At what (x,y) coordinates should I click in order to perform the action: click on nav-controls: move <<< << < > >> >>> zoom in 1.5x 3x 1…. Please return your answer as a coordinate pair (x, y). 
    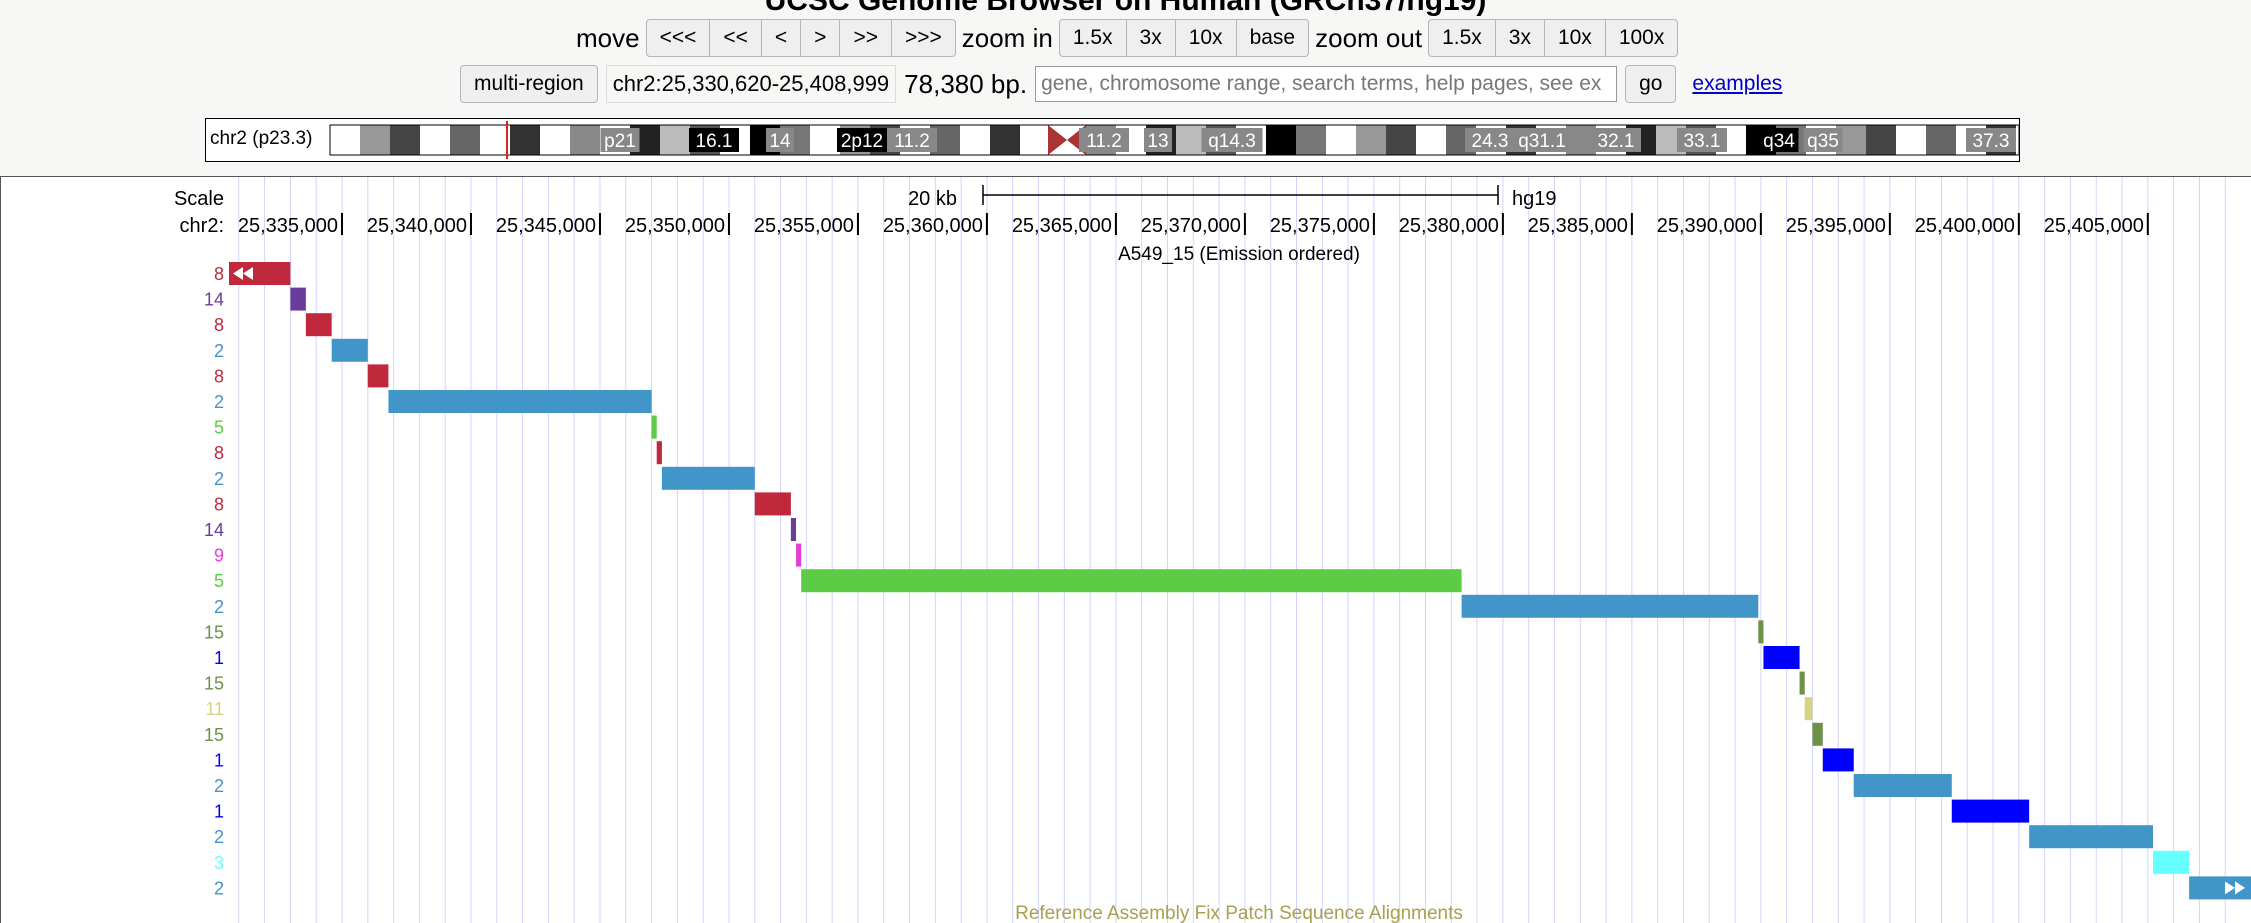
    Looking at the image, I should click on (1124, 38).